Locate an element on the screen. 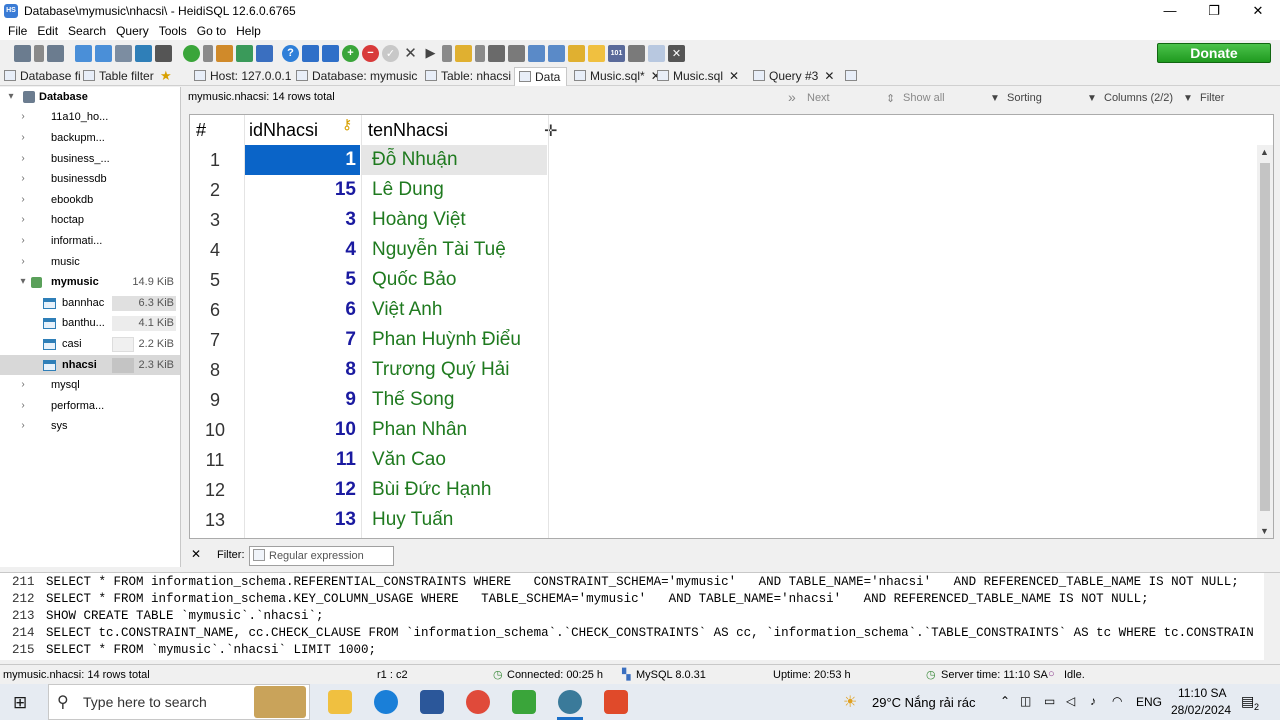 This screenshot has height=720, width=1280. scroll-up-icon: ▲ is located at coordinates (1264, 152).